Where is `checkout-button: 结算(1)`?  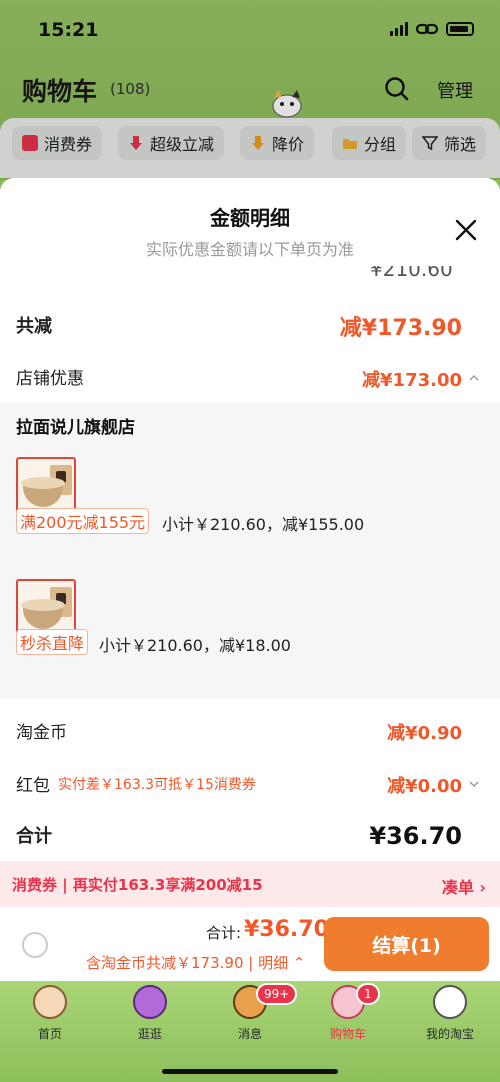
checkout-button: 结算(1) is located at coordinates (406, 944).